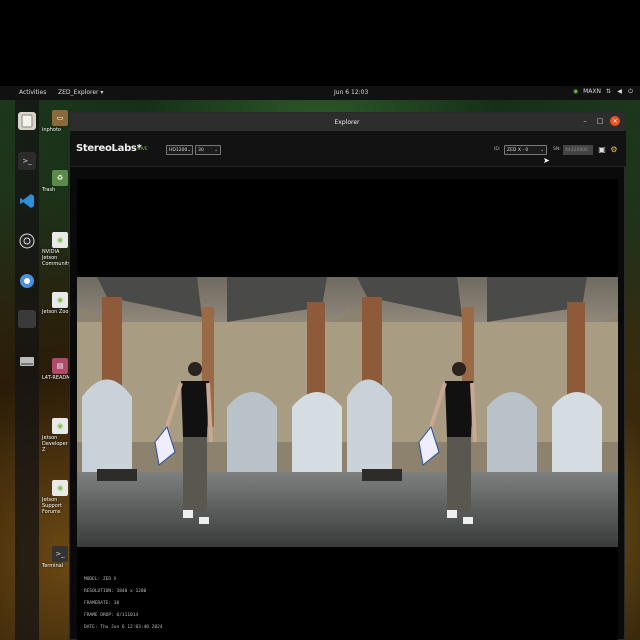  What do you see at coordinates (603, 91) in the screenshot?
I see `system-tray: ◉ MAXN ⇅ ◀ ⏻` at bounding box center [603, 91].